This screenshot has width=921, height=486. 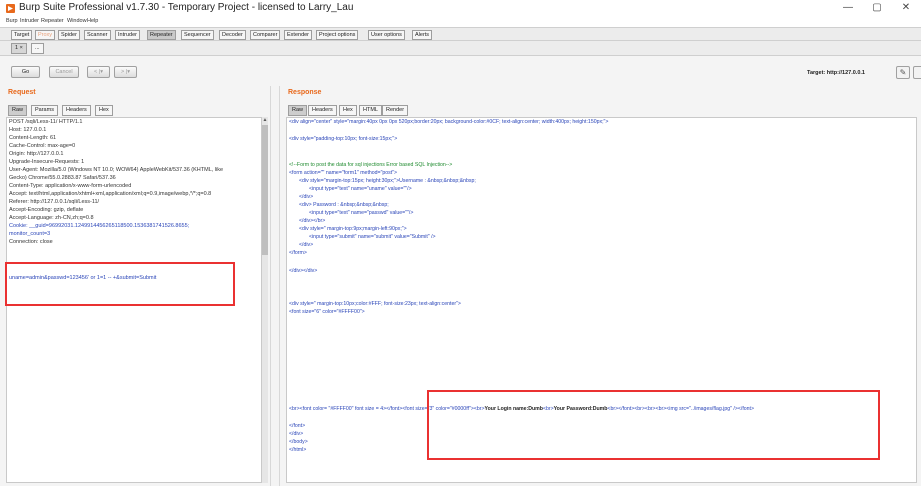 What do you see at coordinates (265, 300) in the screenshot?
I see `request-scrollbar: ▲` at bounding box center [265, 300].